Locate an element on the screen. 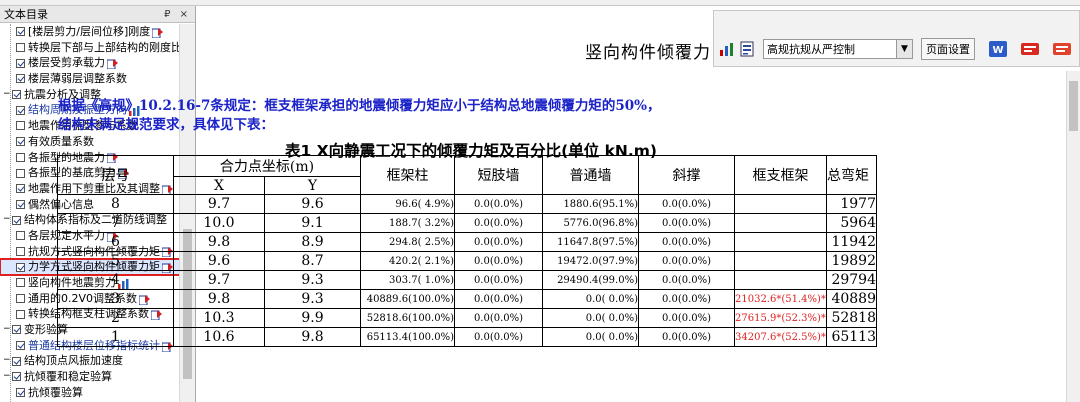 Image resolution: width=1080 pixels, height=402 pixels. report-settings-icon is located at coordinates (747, 49).